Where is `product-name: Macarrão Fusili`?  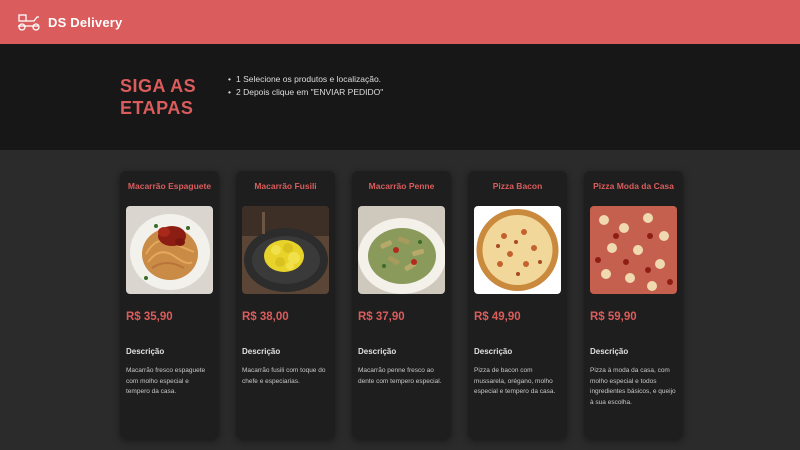 product-name: Macarrão Fusili is located at coordinates (285, 186).